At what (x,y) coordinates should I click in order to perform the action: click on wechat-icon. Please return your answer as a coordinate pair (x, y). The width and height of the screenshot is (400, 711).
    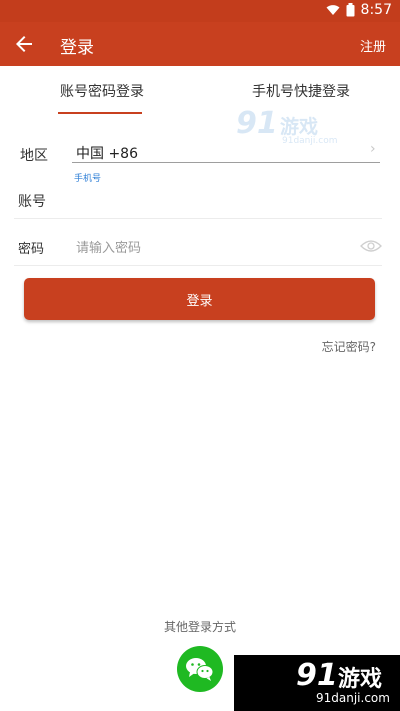
    Looking at the image, I should click on (200, 669).